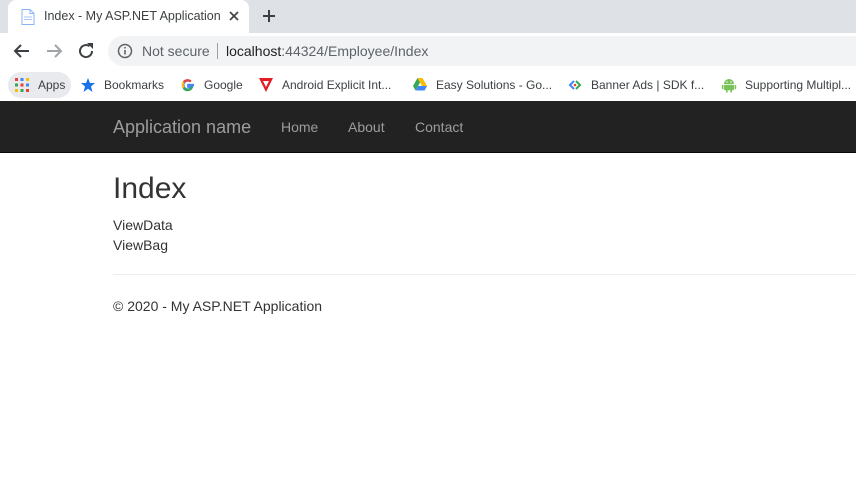 Image resolution: width=856 pixels, height=500 pixels. I want to click on url-text: localhost:44324/Employee/Index, so click(327, 51).